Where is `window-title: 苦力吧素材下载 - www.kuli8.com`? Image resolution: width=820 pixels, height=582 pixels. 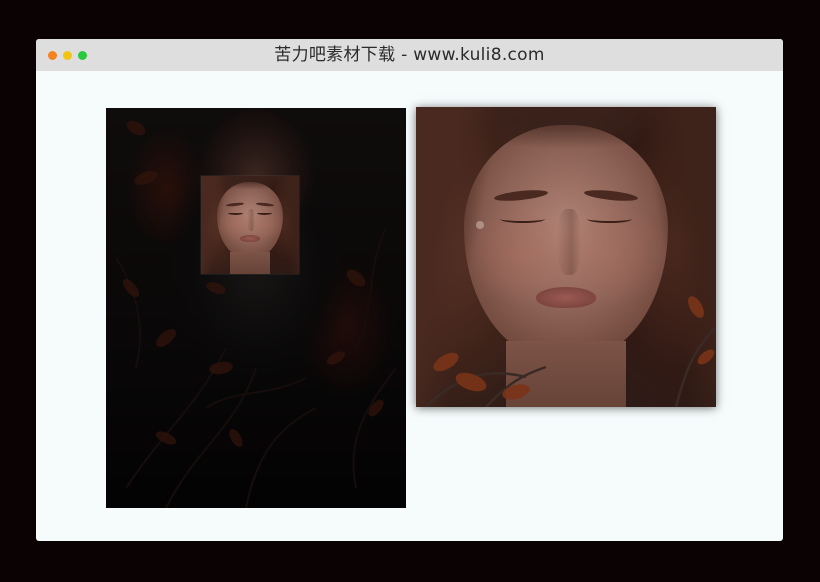 window-title: 苦力吧素材下载 - www.kuli8.com is located at coordinates (409, 55).